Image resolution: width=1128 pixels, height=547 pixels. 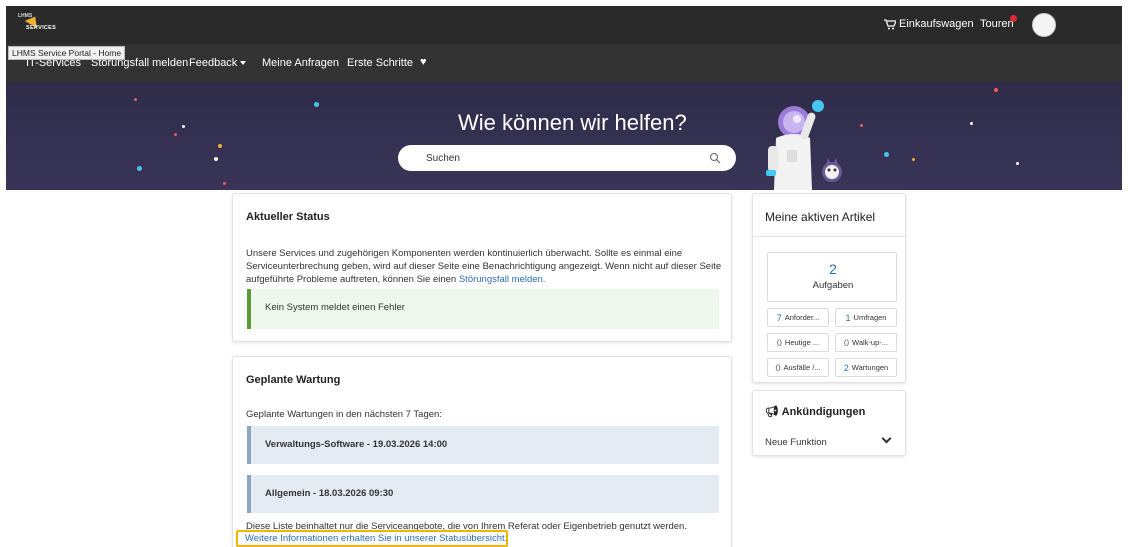 What do you see at coordinates (846, 367) in the screenshot?
I see `tile-count: 2` at bounding box center [846, 367].